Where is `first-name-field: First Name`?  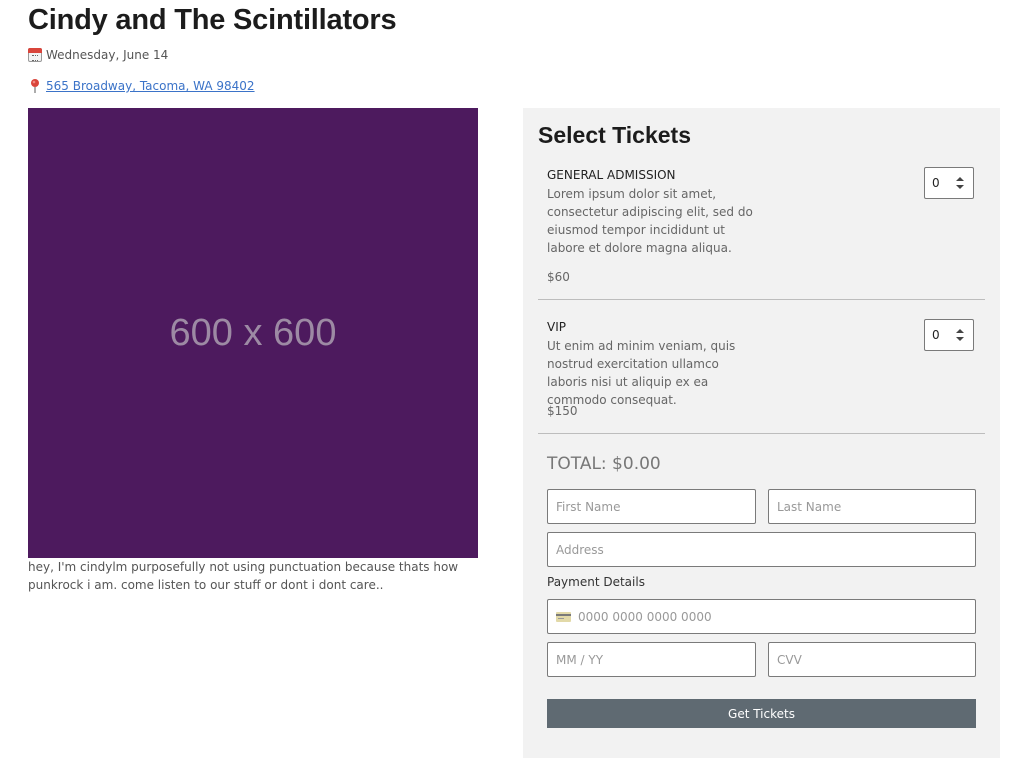
first-name-field: First Name is located at coordinates (651, 506).